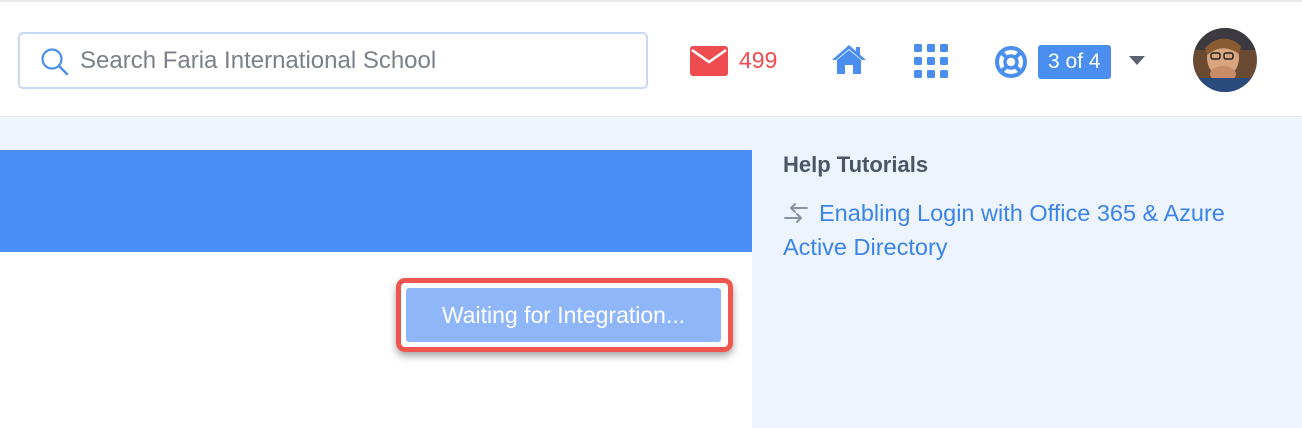  What do you see at coordinates (55, 62) in the screenshot?
I see `search-icon` at bounding box center [55, 62].